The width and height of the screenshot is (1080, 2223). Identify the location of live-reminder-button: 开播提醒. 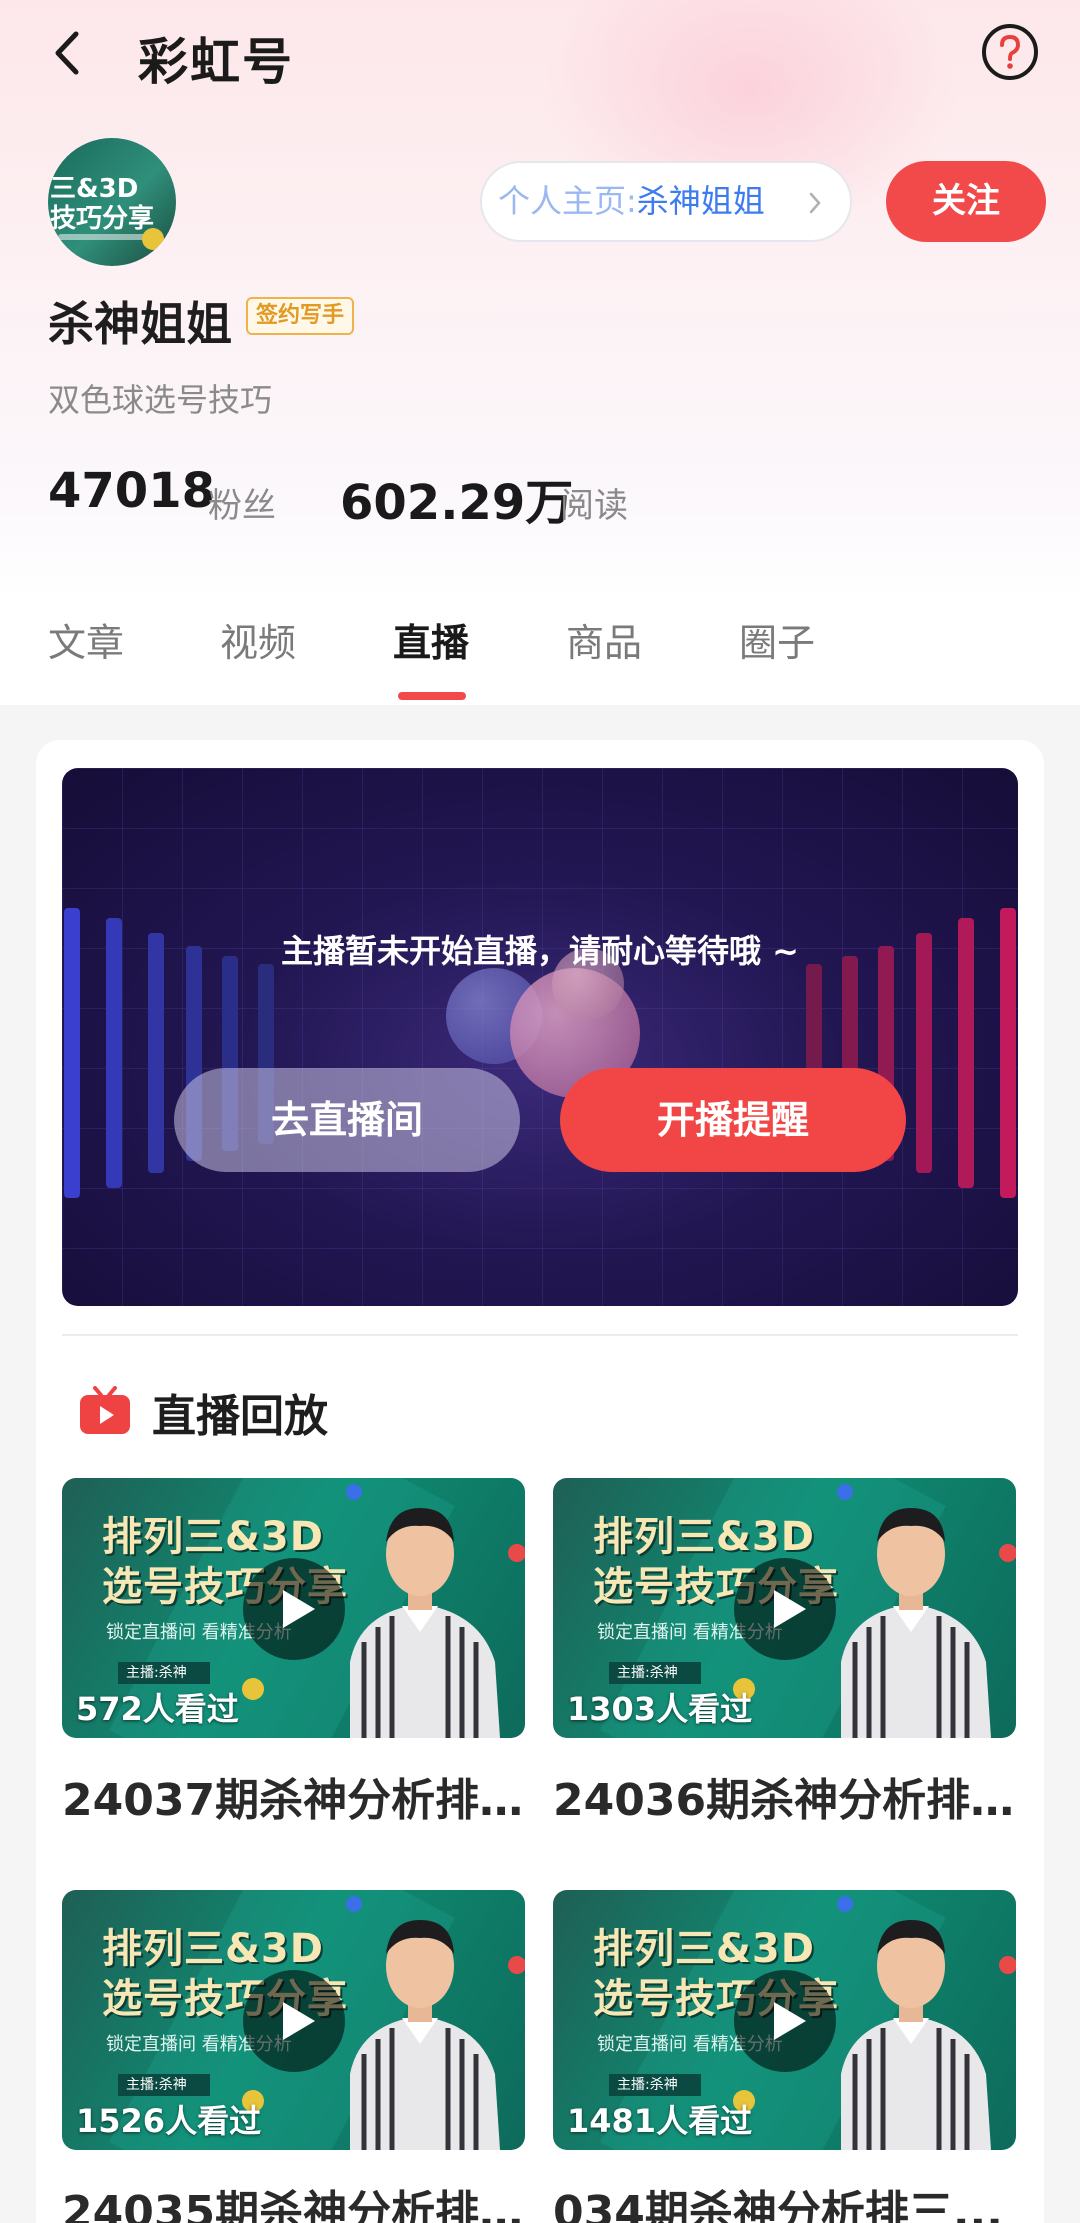
(733, 1120).